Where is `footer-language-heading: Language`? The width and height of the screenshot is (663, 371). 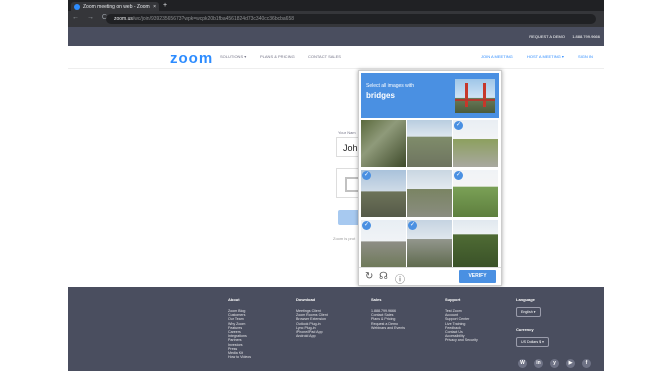 footer-language-heading: Language is located at coordinates (525, 299).